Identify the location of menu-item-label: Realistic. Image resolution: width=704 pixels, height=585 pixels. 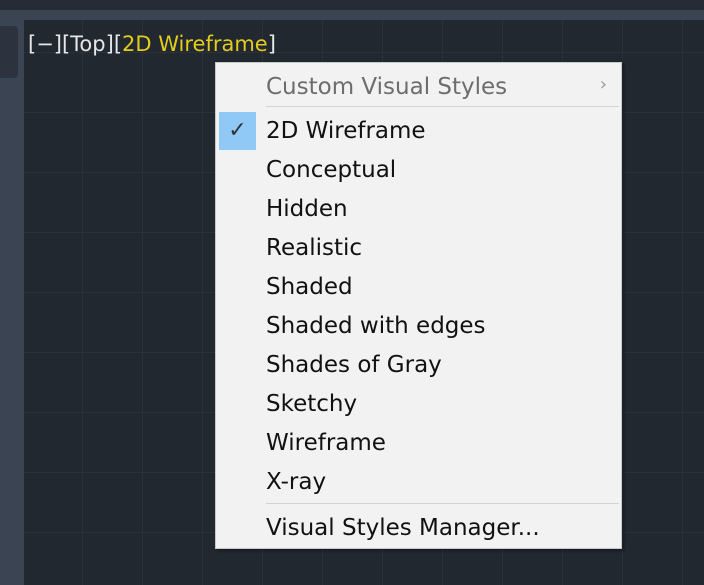
(314, 248).